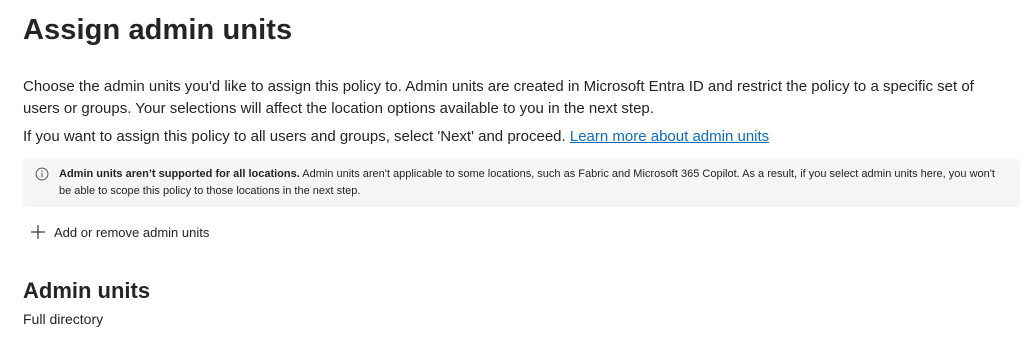 This screenshot has width=1024, height=345. I want to click on add-remove-admin-units-button: Add or remove admin units, so click(119, 232).